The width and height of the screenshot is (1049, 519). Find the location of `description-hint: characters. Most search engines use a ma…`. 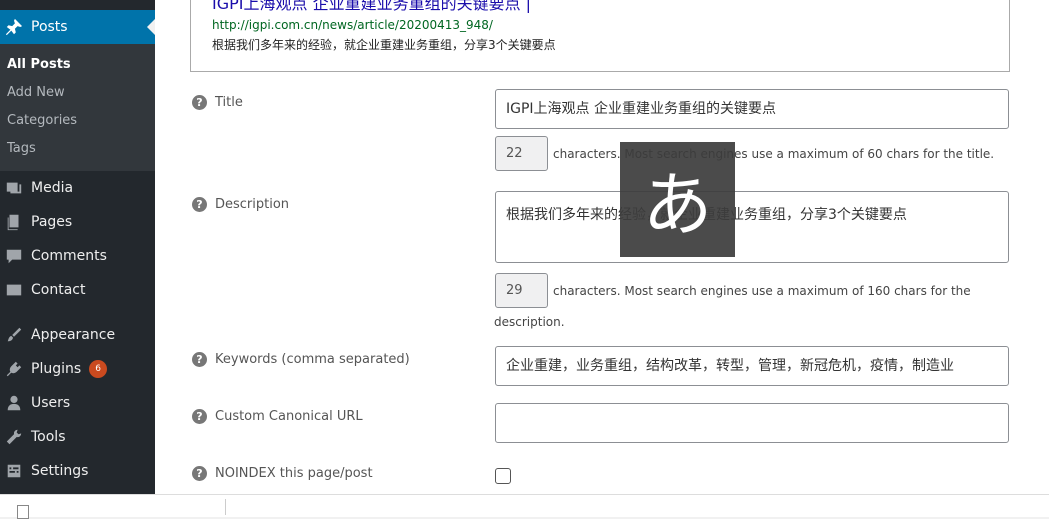

description-hint: characters. Most search engines use a ma… is located at coordinates (762, 291).